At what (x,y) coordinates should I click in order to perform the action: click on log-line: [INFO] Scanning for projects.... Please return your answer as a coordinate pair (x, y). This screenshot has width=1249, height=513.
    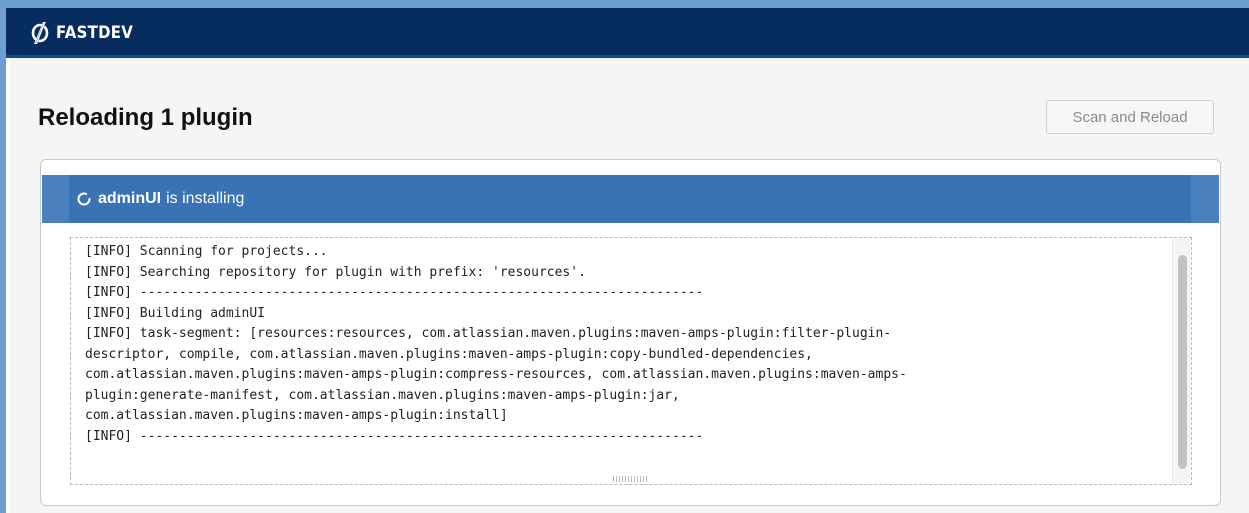
    Looking at the image, I should click on (206, 251).